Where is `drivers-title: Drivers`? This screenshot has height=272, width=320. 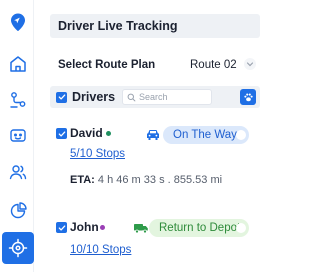 drivers-title: Drivers is located at coordinates (94, 97).